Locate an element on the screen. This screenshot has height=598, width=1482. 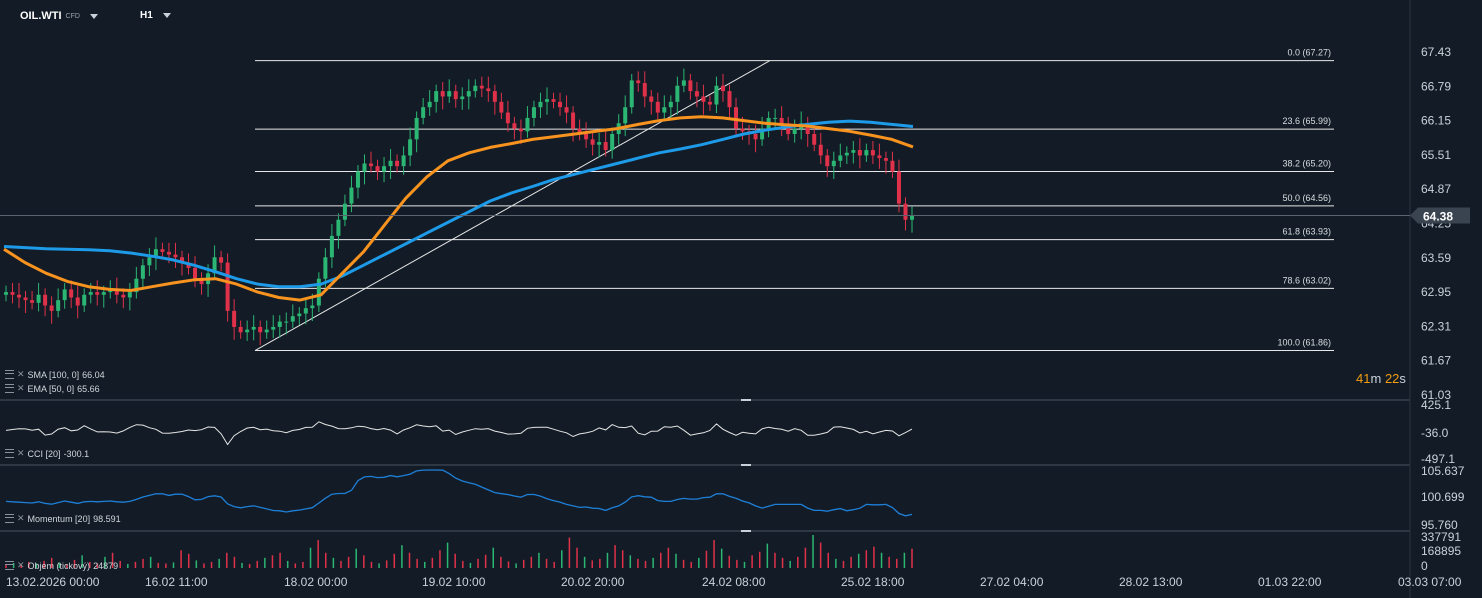
symbol-selector: OIL.WTI CFD is located at coordinates (59, 16).